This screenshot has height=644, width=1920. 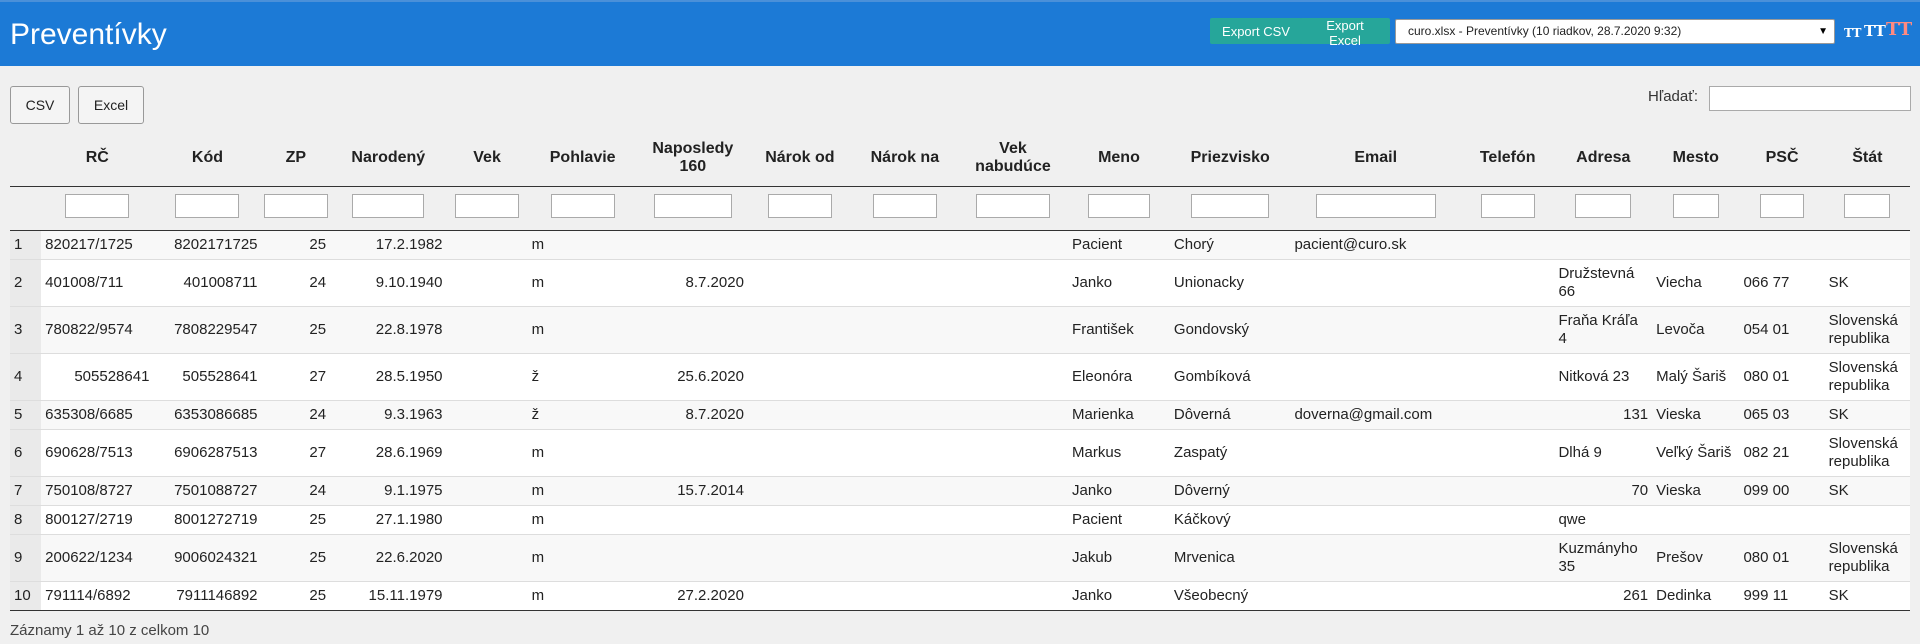 What do you see at coordinates (97, 329) in the screenshot?
I see `table-cell: 780822/9574` at bounding box center [97, 329].